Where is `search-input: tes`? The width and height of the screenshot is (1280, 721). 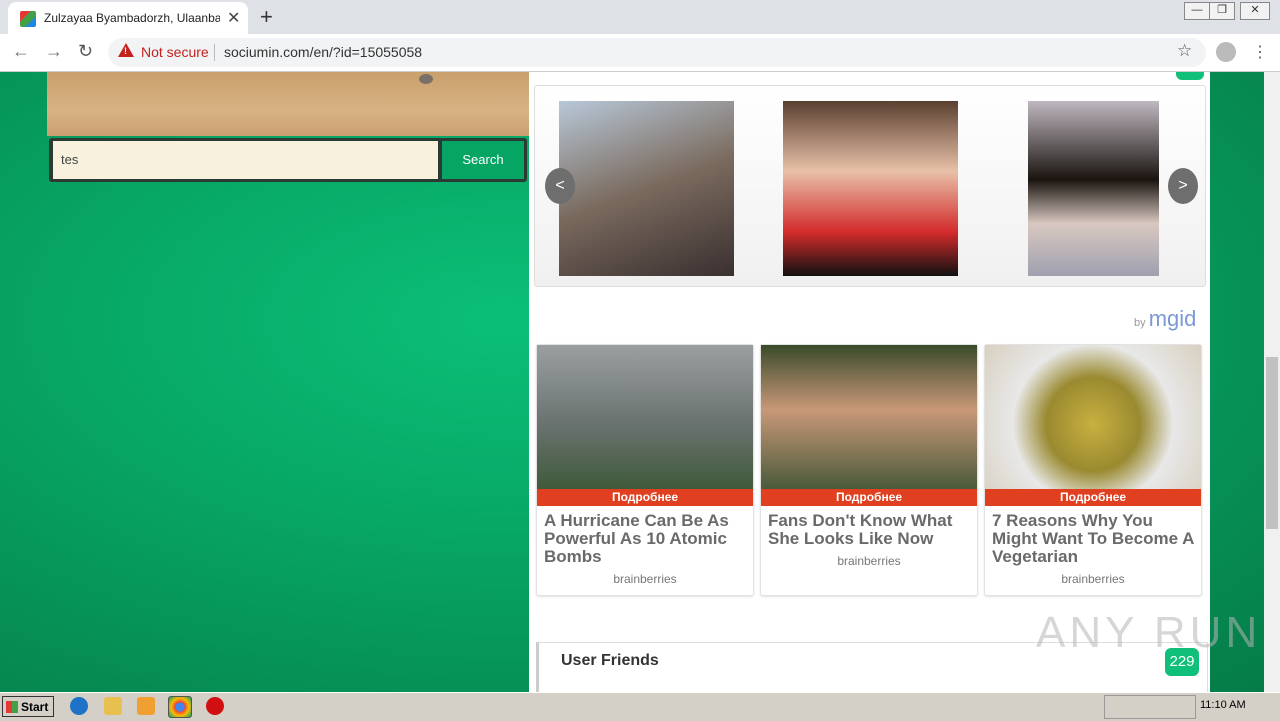 search-input: tes is located at coordinates (245, 160).